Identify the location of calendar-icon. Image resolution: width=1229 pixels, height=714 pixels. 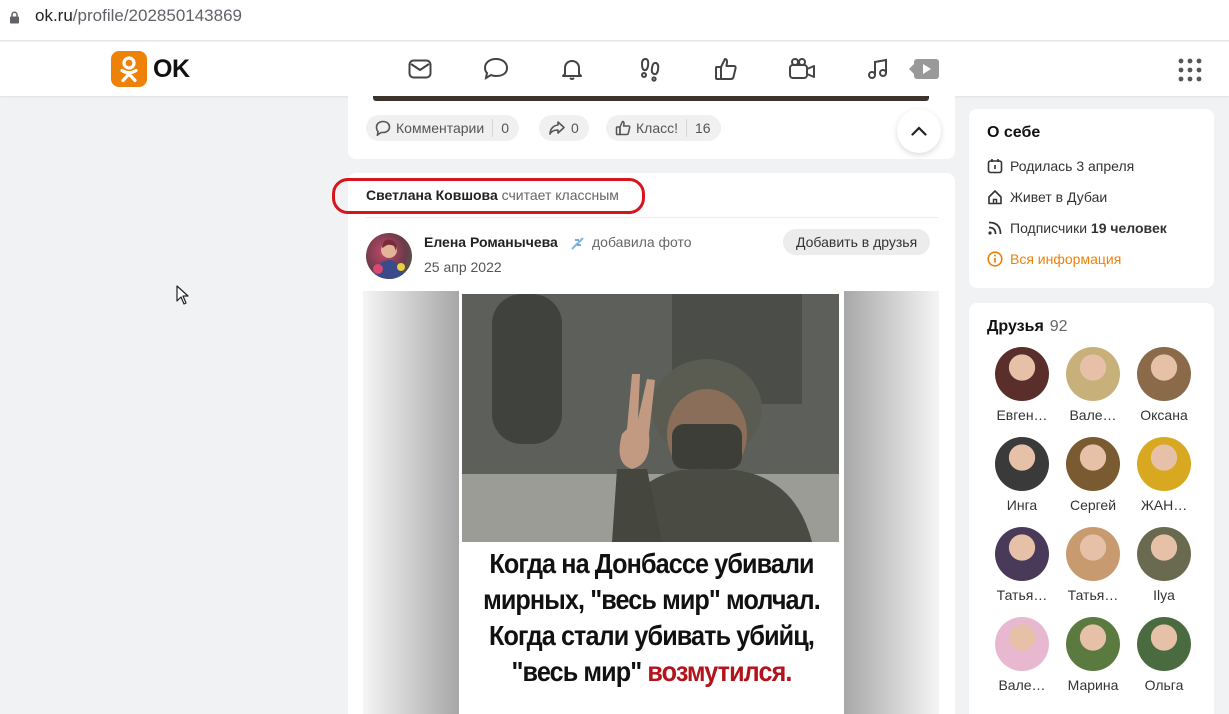
(995, 166).